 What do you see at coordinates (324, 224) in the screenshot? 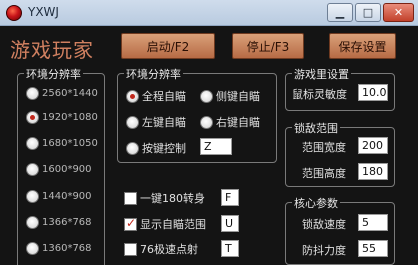
I see `lock-speed-label: 锁敌速度` at bounding box center [324, 224].